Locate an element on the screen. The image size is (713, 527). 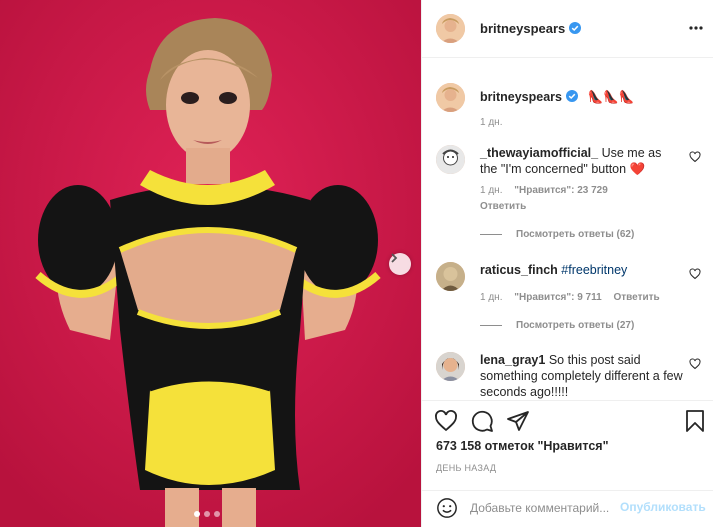
bookmark-icon is located at coordinates (695, 421).